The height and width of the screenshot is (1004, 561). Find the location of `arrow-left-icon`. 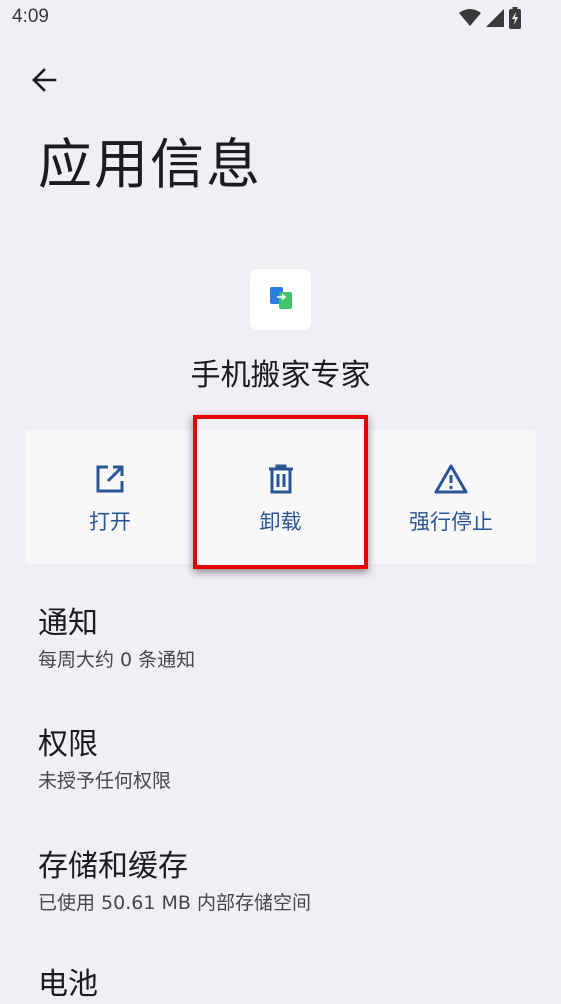

arrow-left-icon is located at coordinates (44, 82).